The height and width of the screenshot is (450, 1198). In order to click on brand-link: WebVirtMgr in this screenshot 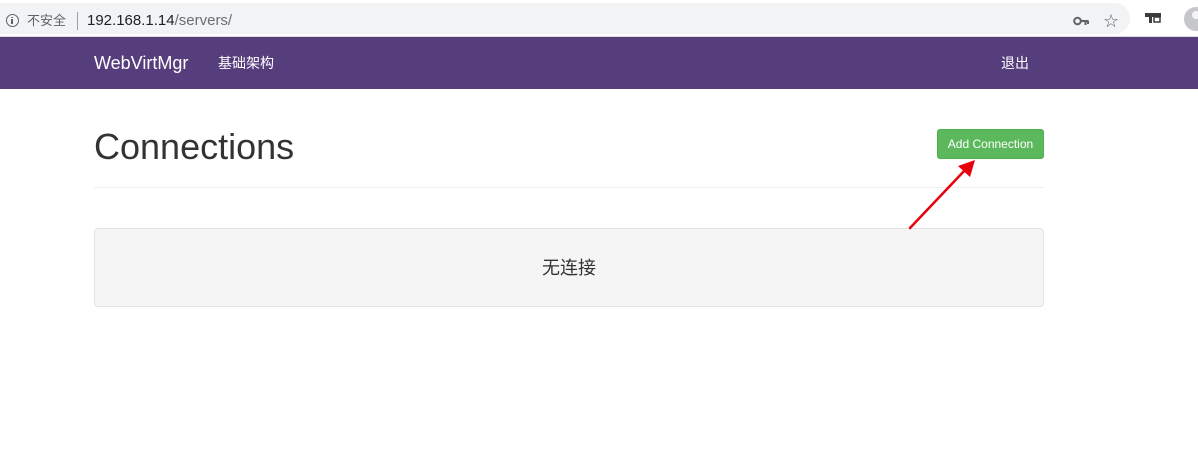, I will do `click(141, 63)`.